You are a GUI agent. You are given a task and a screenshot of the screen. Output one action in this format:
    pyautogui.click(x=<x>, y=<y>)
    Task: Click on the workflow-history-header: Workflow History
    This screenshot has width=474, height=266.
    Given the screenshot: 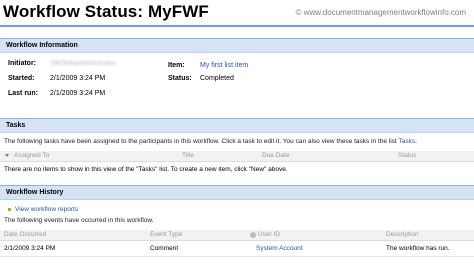 What is the action you would take?
    pyautogui.click(x=237, y=192)
    